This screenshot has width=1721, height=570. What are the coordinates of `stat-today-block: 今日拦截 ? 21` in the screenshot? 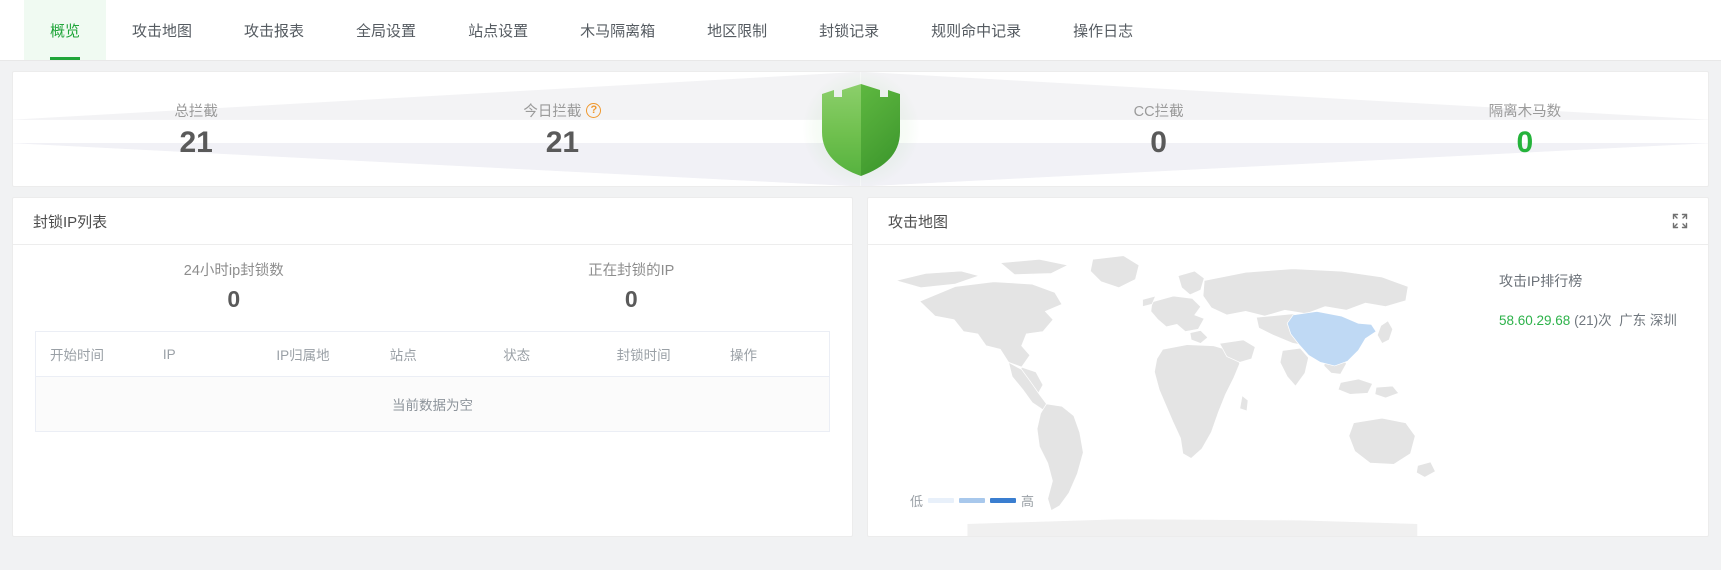 It's located at (562, 129).